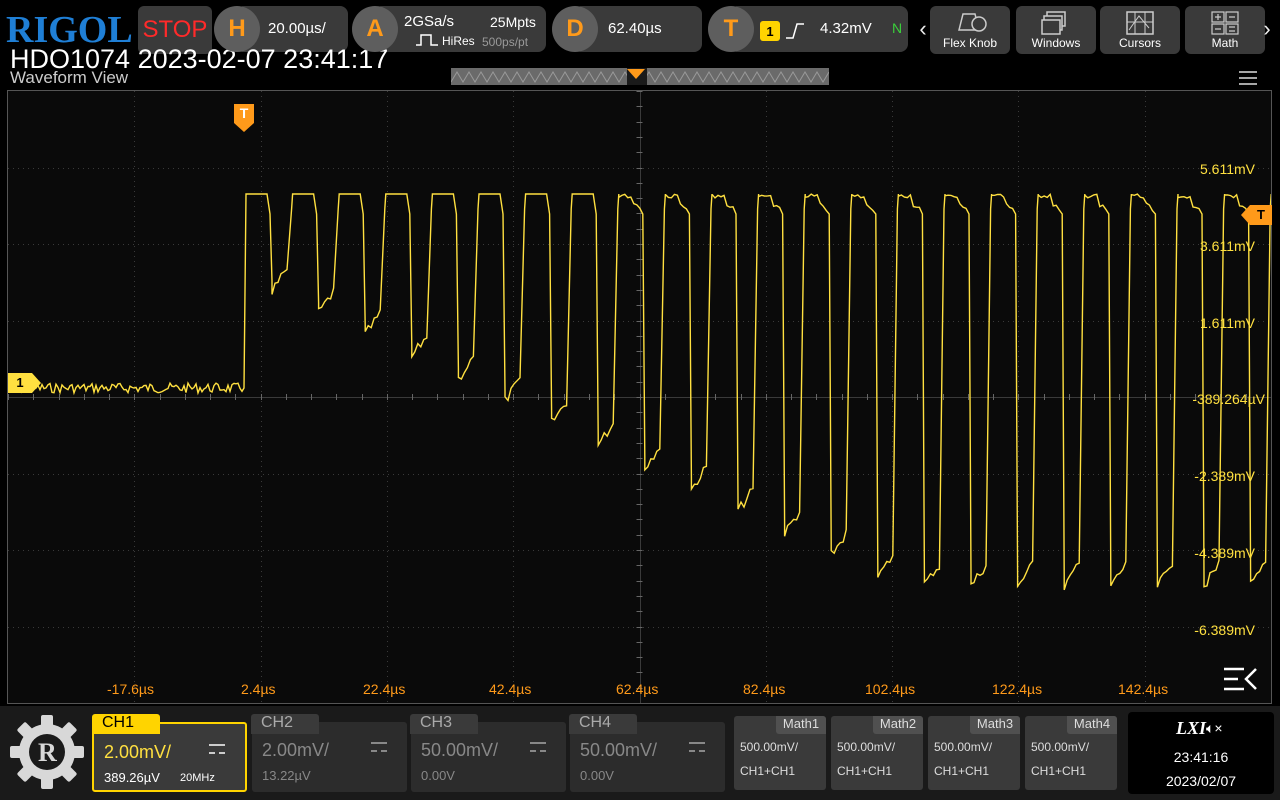 Image resolution: width=1280 pixels, height=800 pixels. What do you see at coordinates (1056, 43) in the screenshot?
I see `windows-label: Windows` at bounding box center [1056, 43].